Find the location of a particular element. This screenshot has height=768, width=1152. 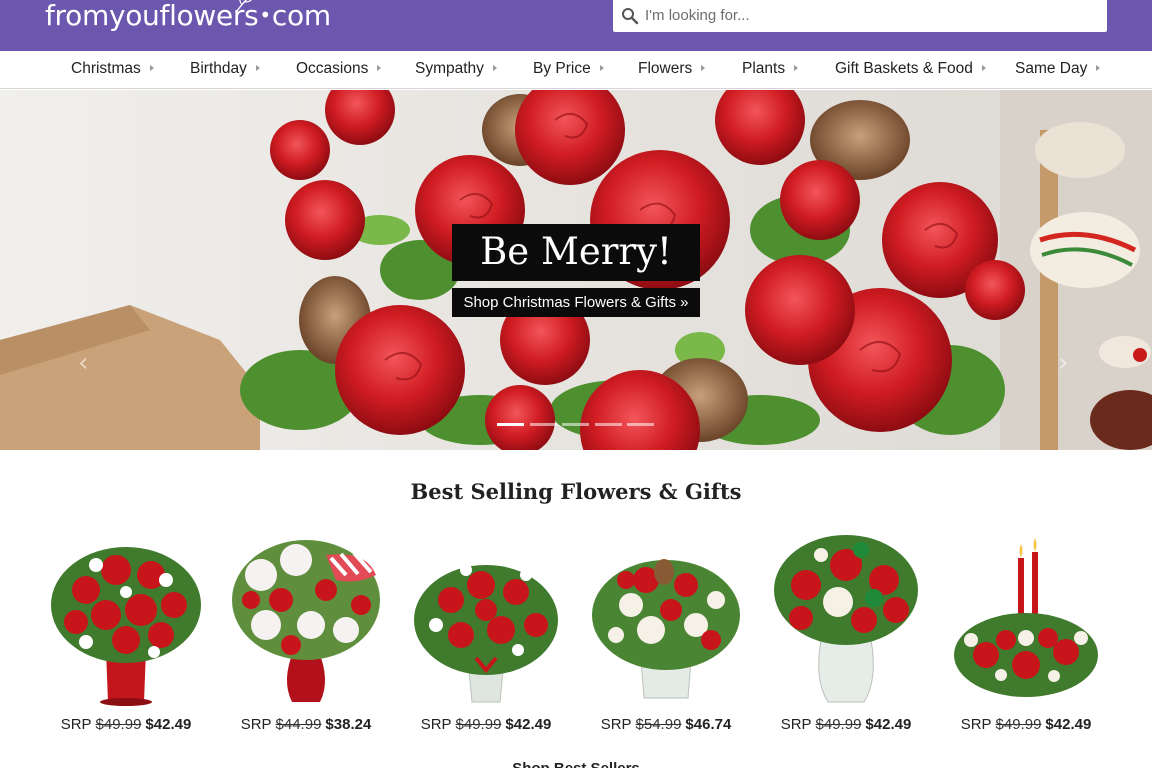

shop-best-sellers-link: Shop Best Sellers is located at coordinates (576, 764).